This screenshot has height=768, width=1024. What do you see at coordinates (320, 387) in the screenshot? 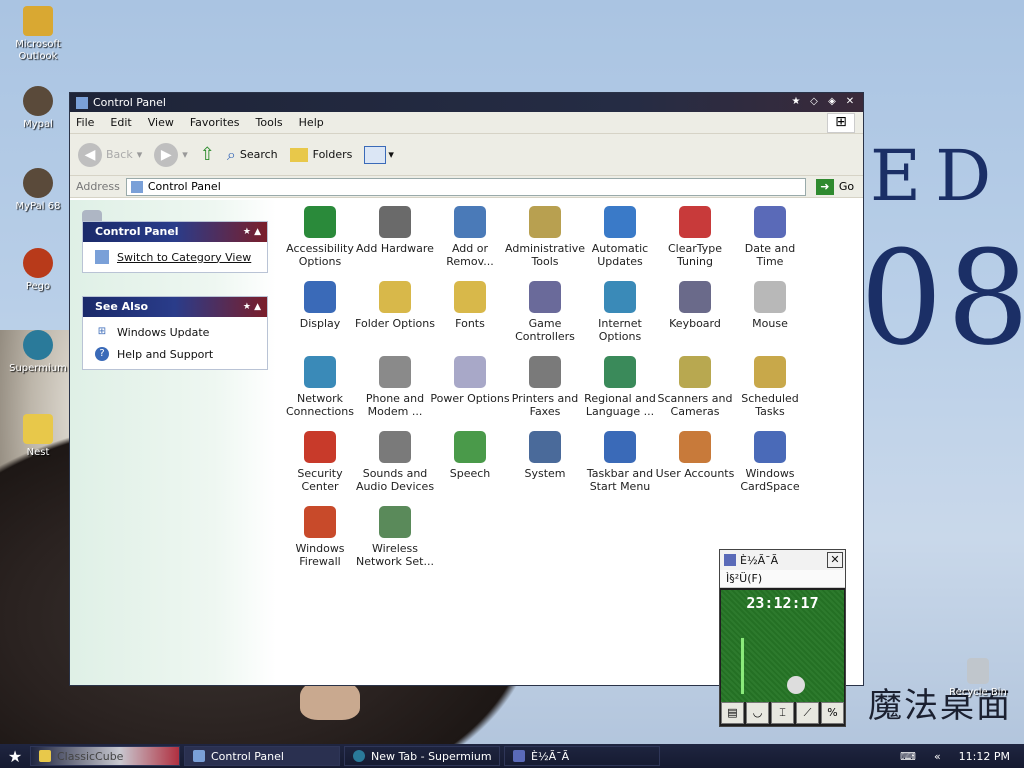
I see `cp-item-network-connections: Network Connections` at bounding box center [320, 387].